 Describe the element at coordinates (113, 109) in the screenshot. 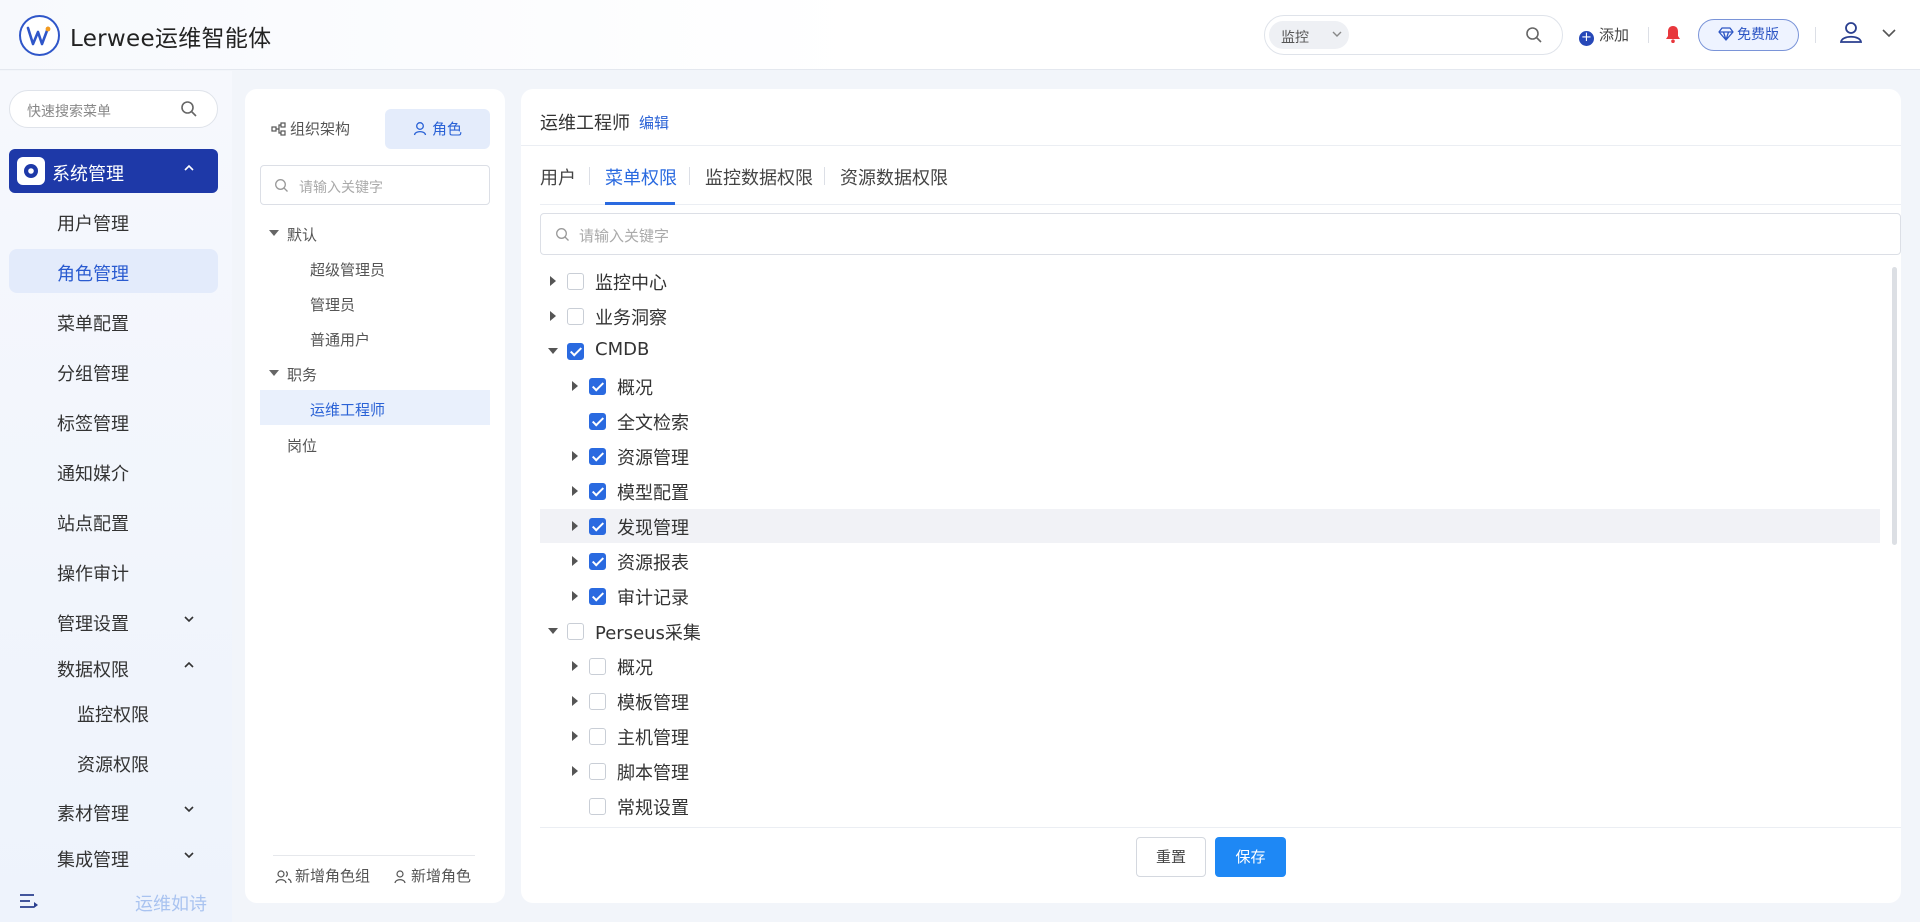

I see `menu-search-input: 快速搜索菜单` at that location.